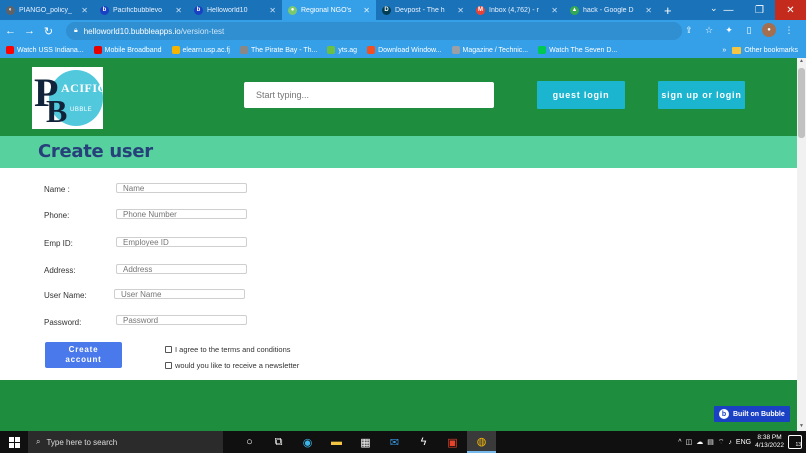  What do you see at coordinates (336, 442) in the screenshot?
I see `file-explorer-icon: ▬` at bounding box center [336, 442].